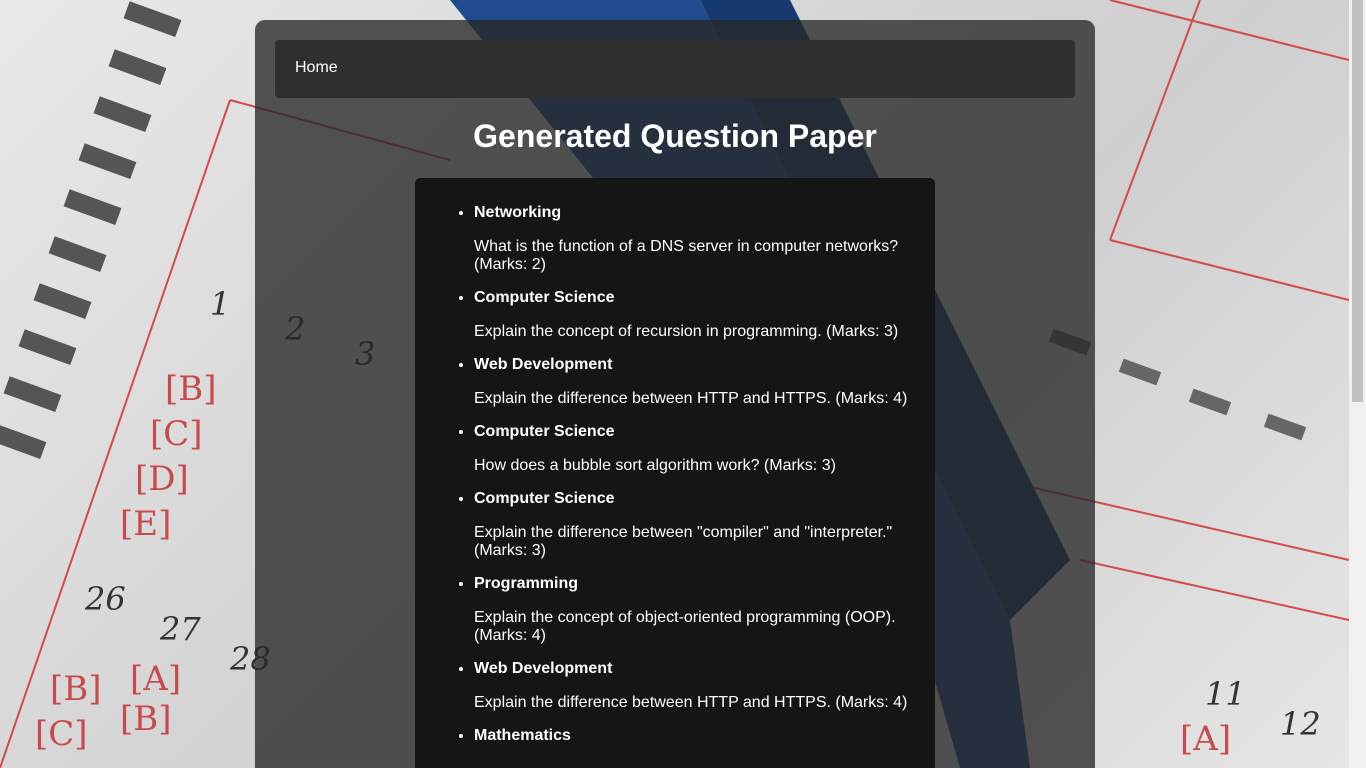  Describe the element at coordinates (180, 629) in the screenshot. I see `svg-text: 27` at that location.